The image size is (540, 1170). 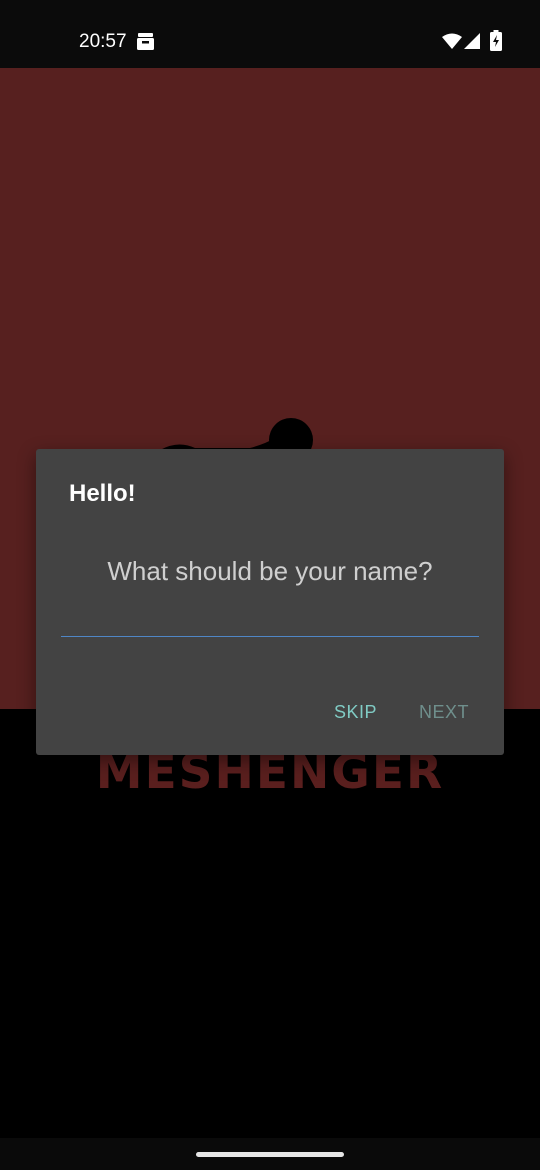 I want to click on battery-charging-icon, so click(x=496, y=40).